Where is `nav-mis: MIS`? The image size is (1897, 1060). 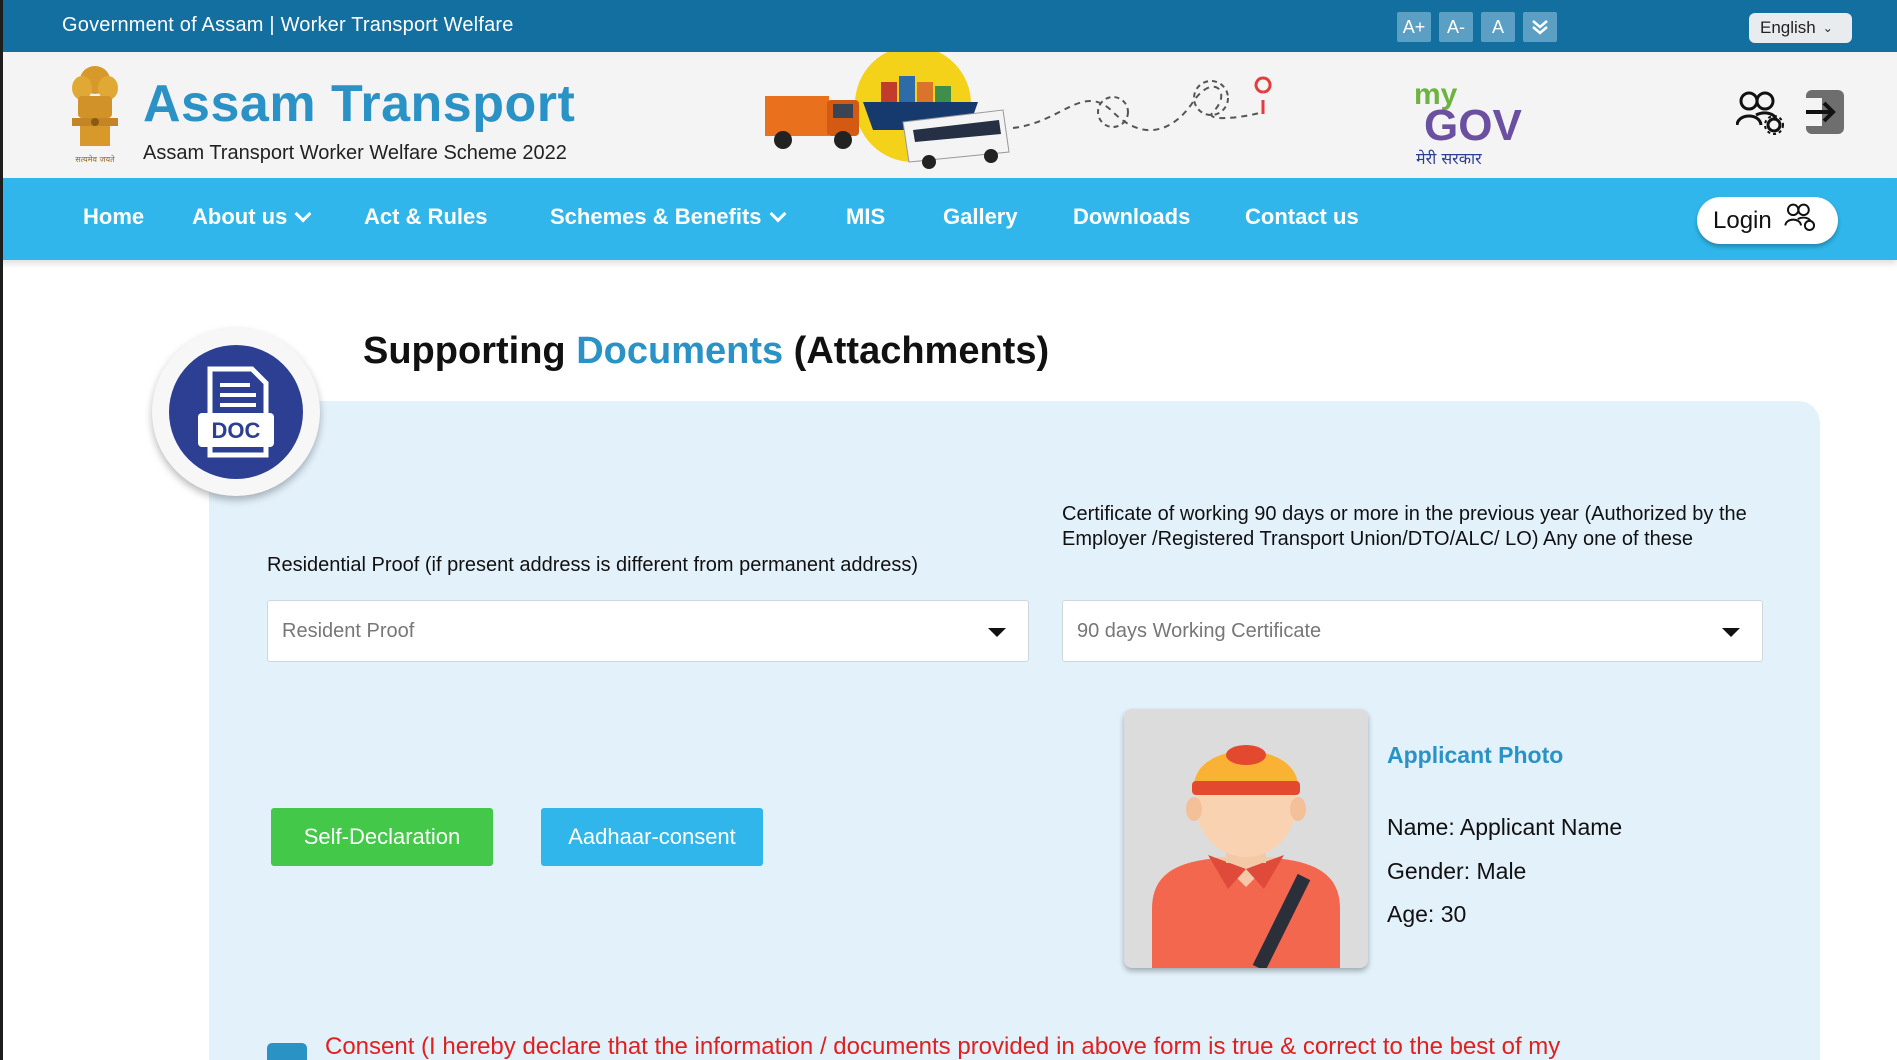
nav-mis: MIS is located at coordinates (865, 217).